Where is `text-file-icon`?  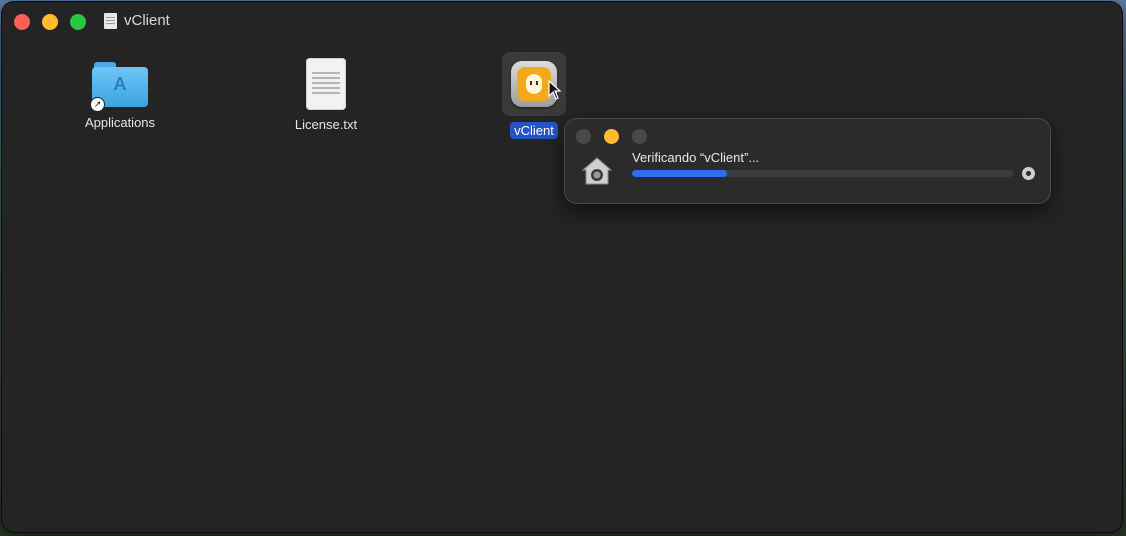
text-file-icon is located at coordinates (326, 84).